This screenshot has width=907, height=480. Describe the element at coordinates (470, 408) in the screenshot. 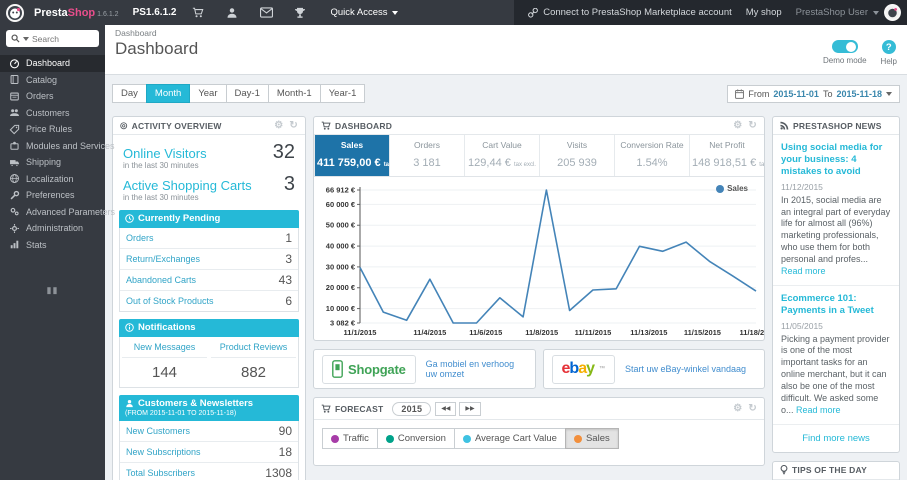

I see `forecast-next-button: ▶▶` at that location.